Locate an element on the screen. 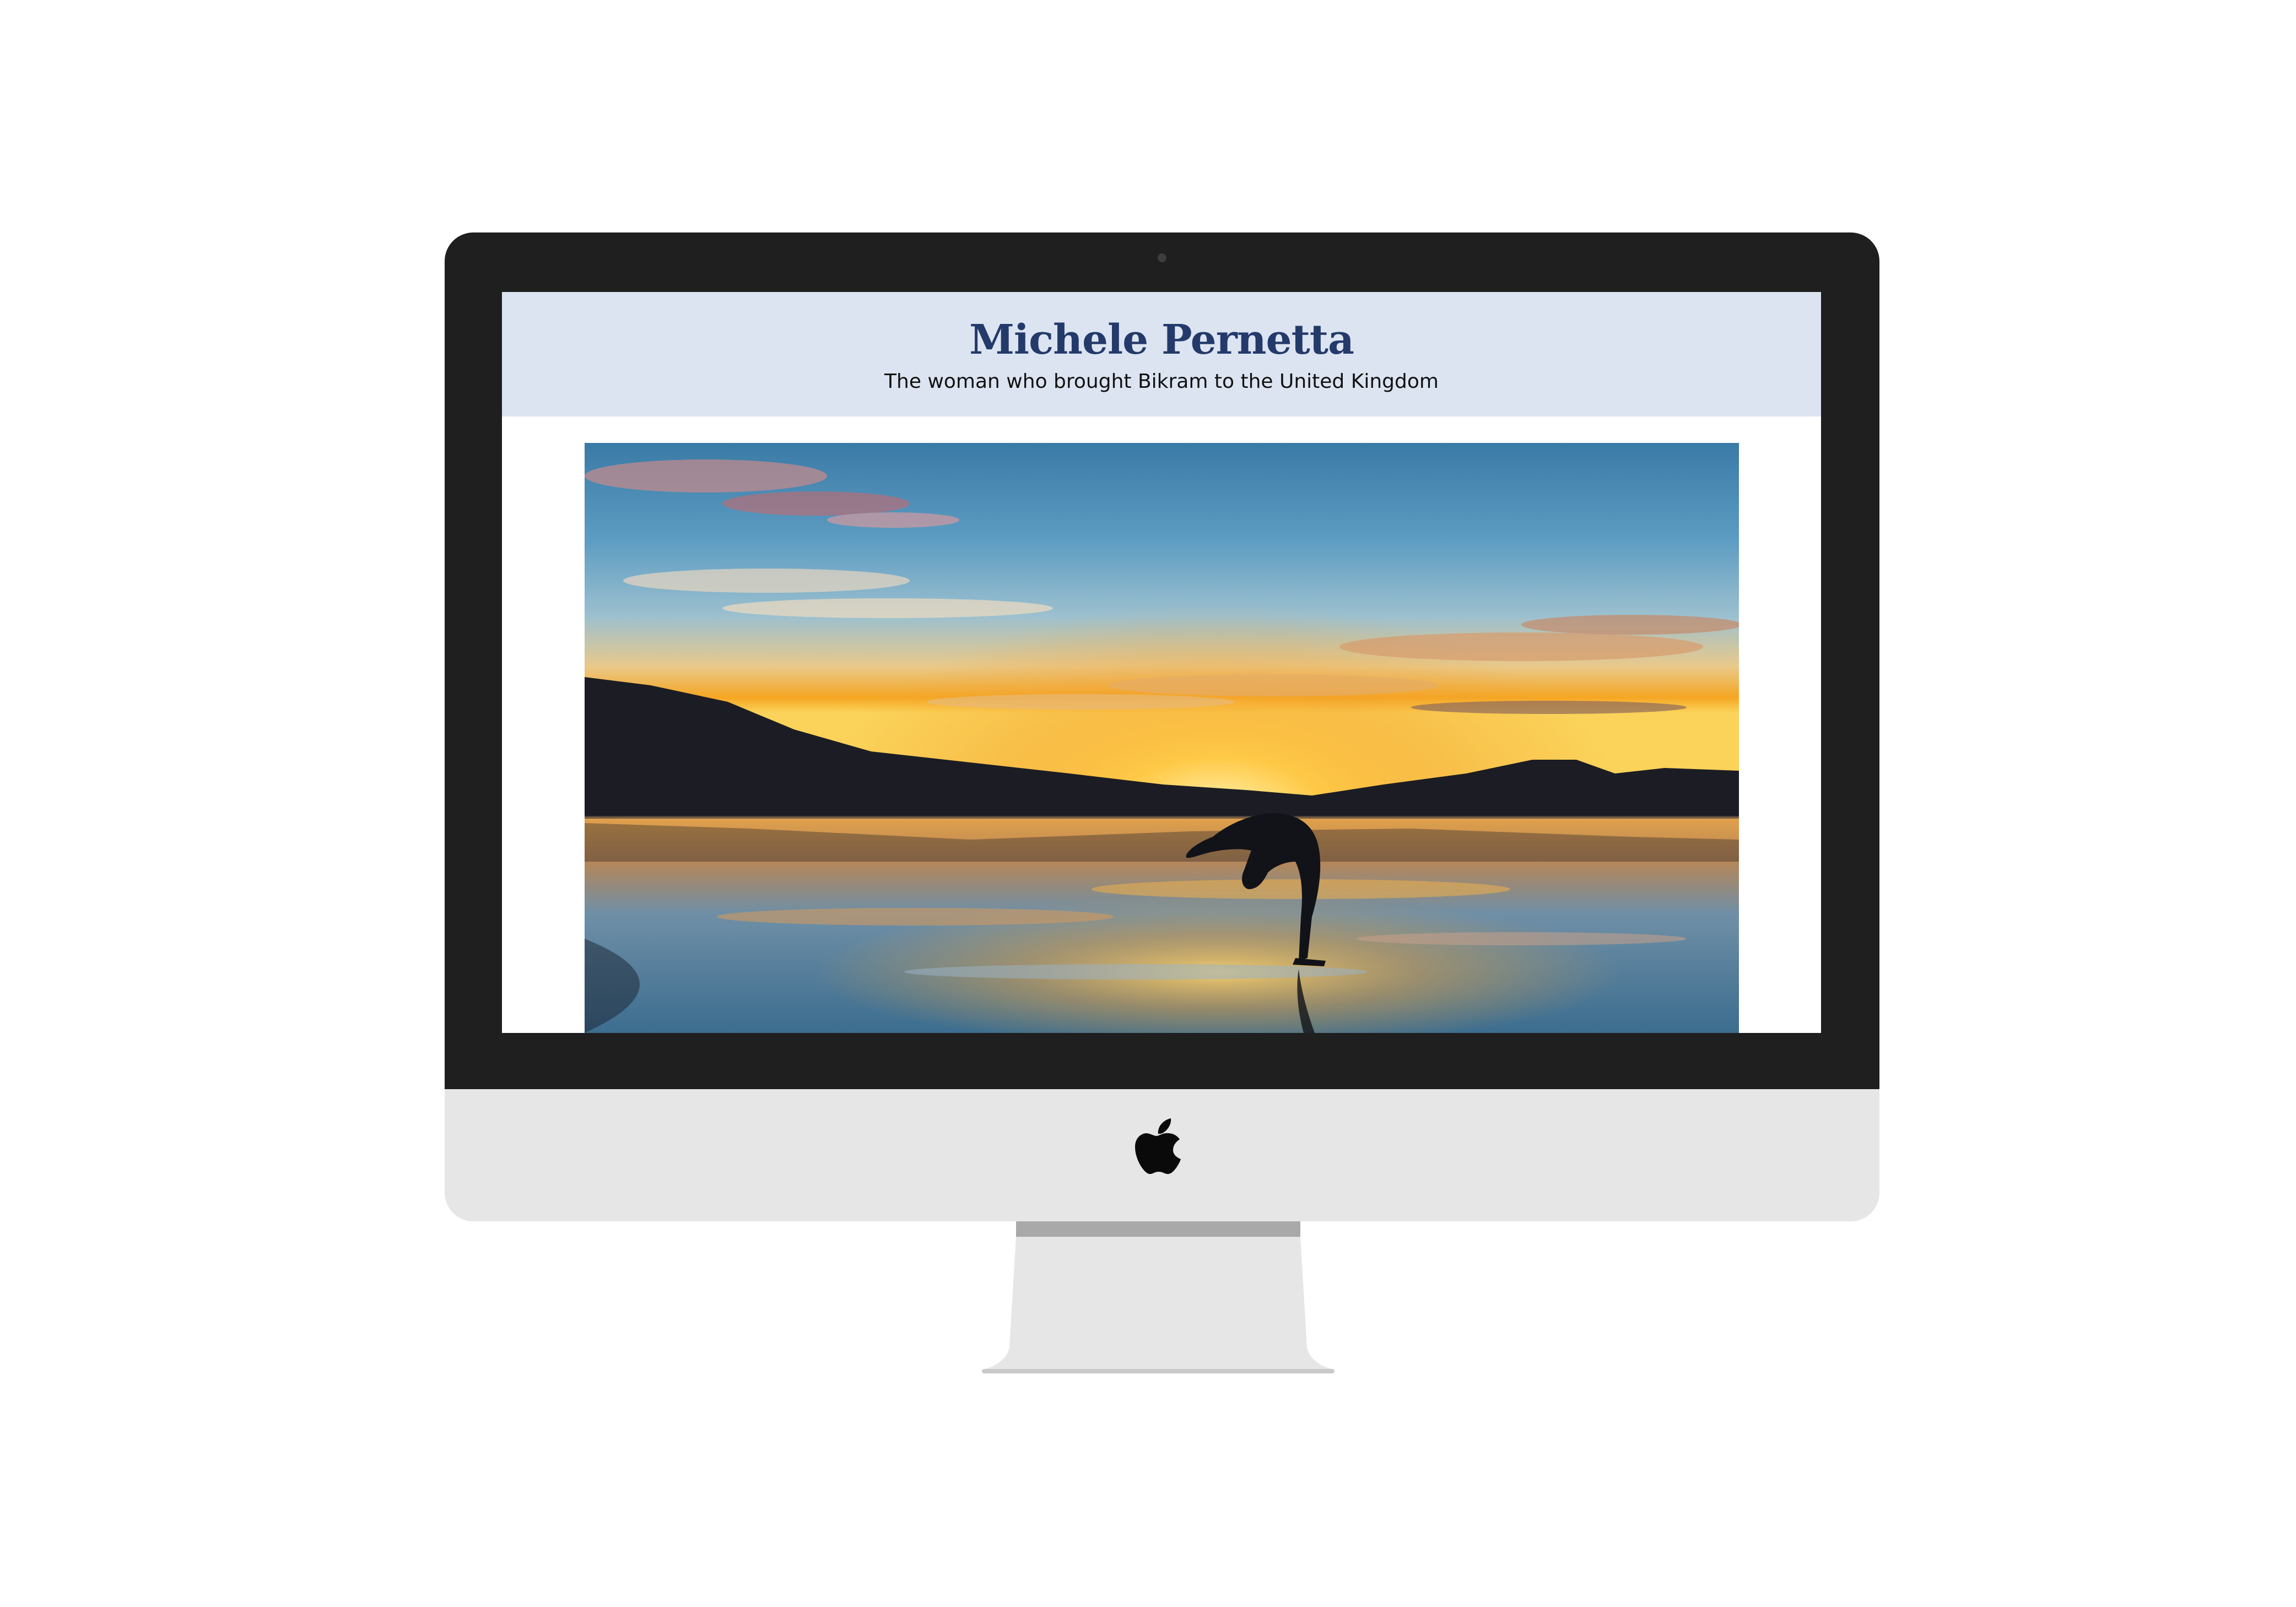 This screenshot has height=1607, width=2296. camera-icon is located at coordinates (1162, 257).